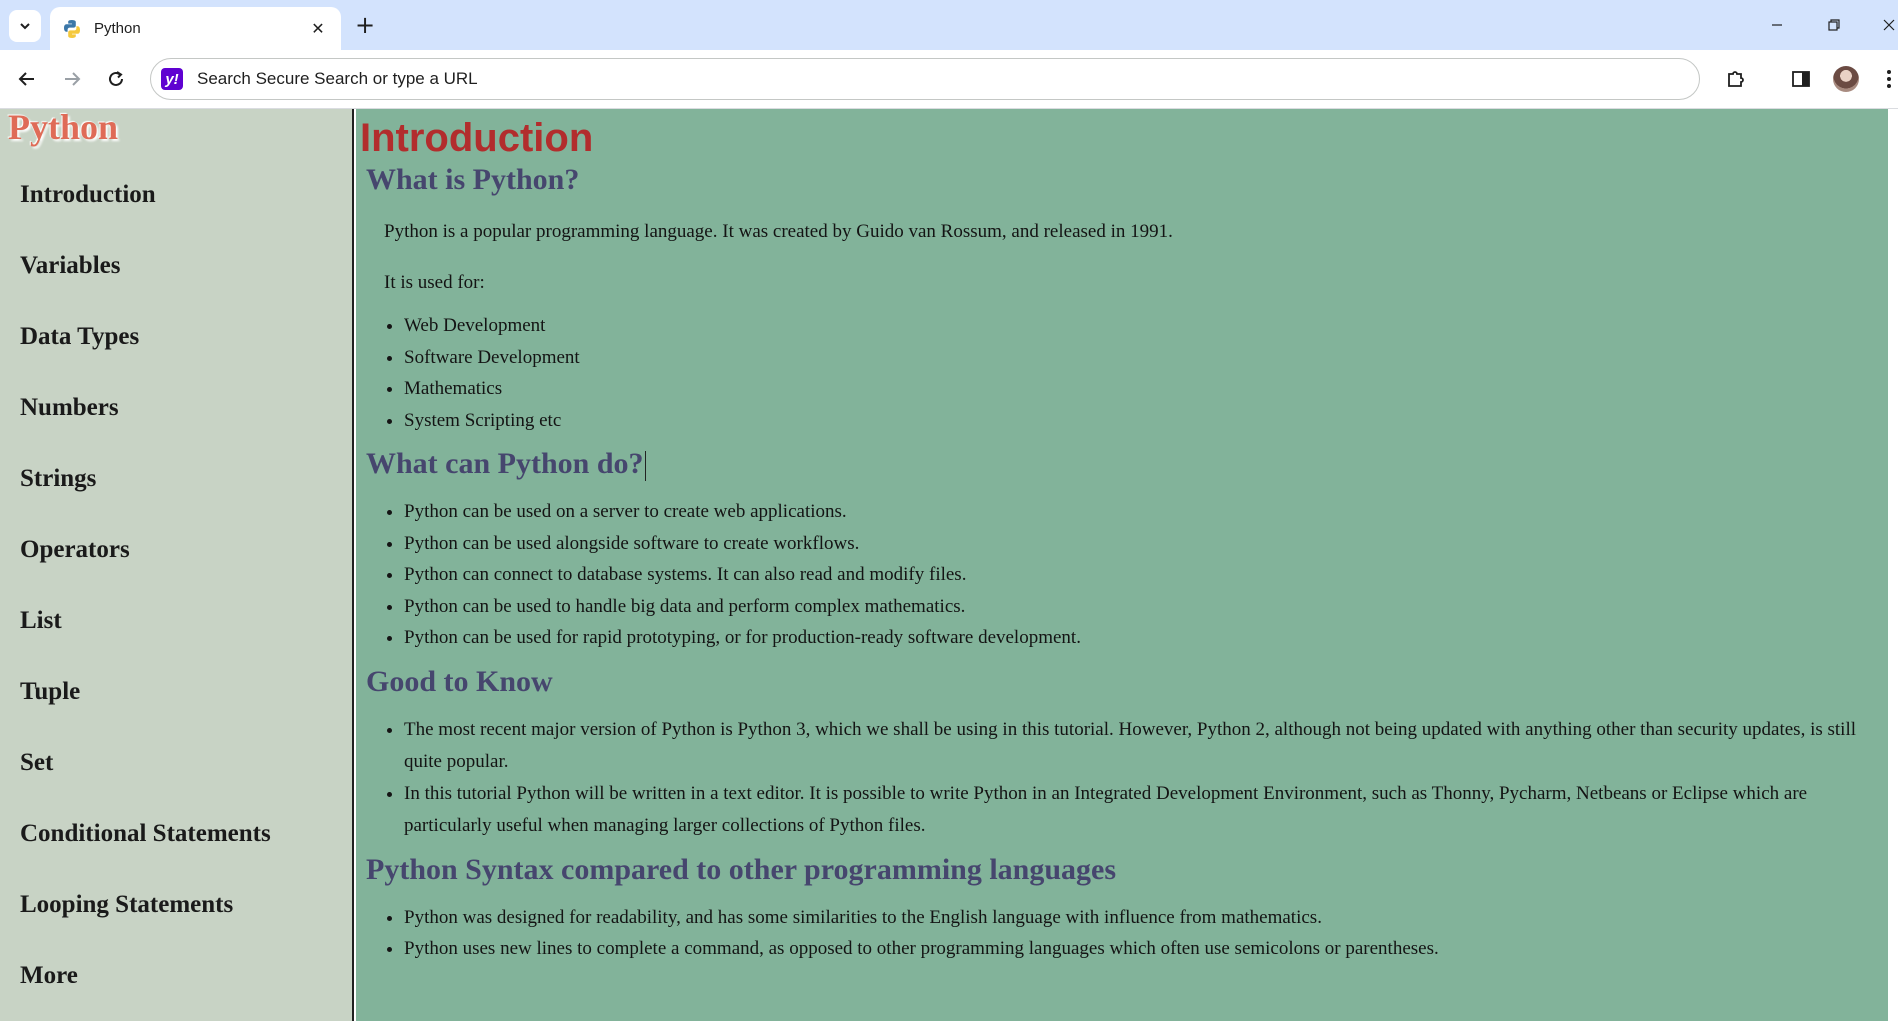 The image size is (1898, 1021). Describe the element at coordinates (1834, 25) in the screenshot. I see `restore-icon` at that location.